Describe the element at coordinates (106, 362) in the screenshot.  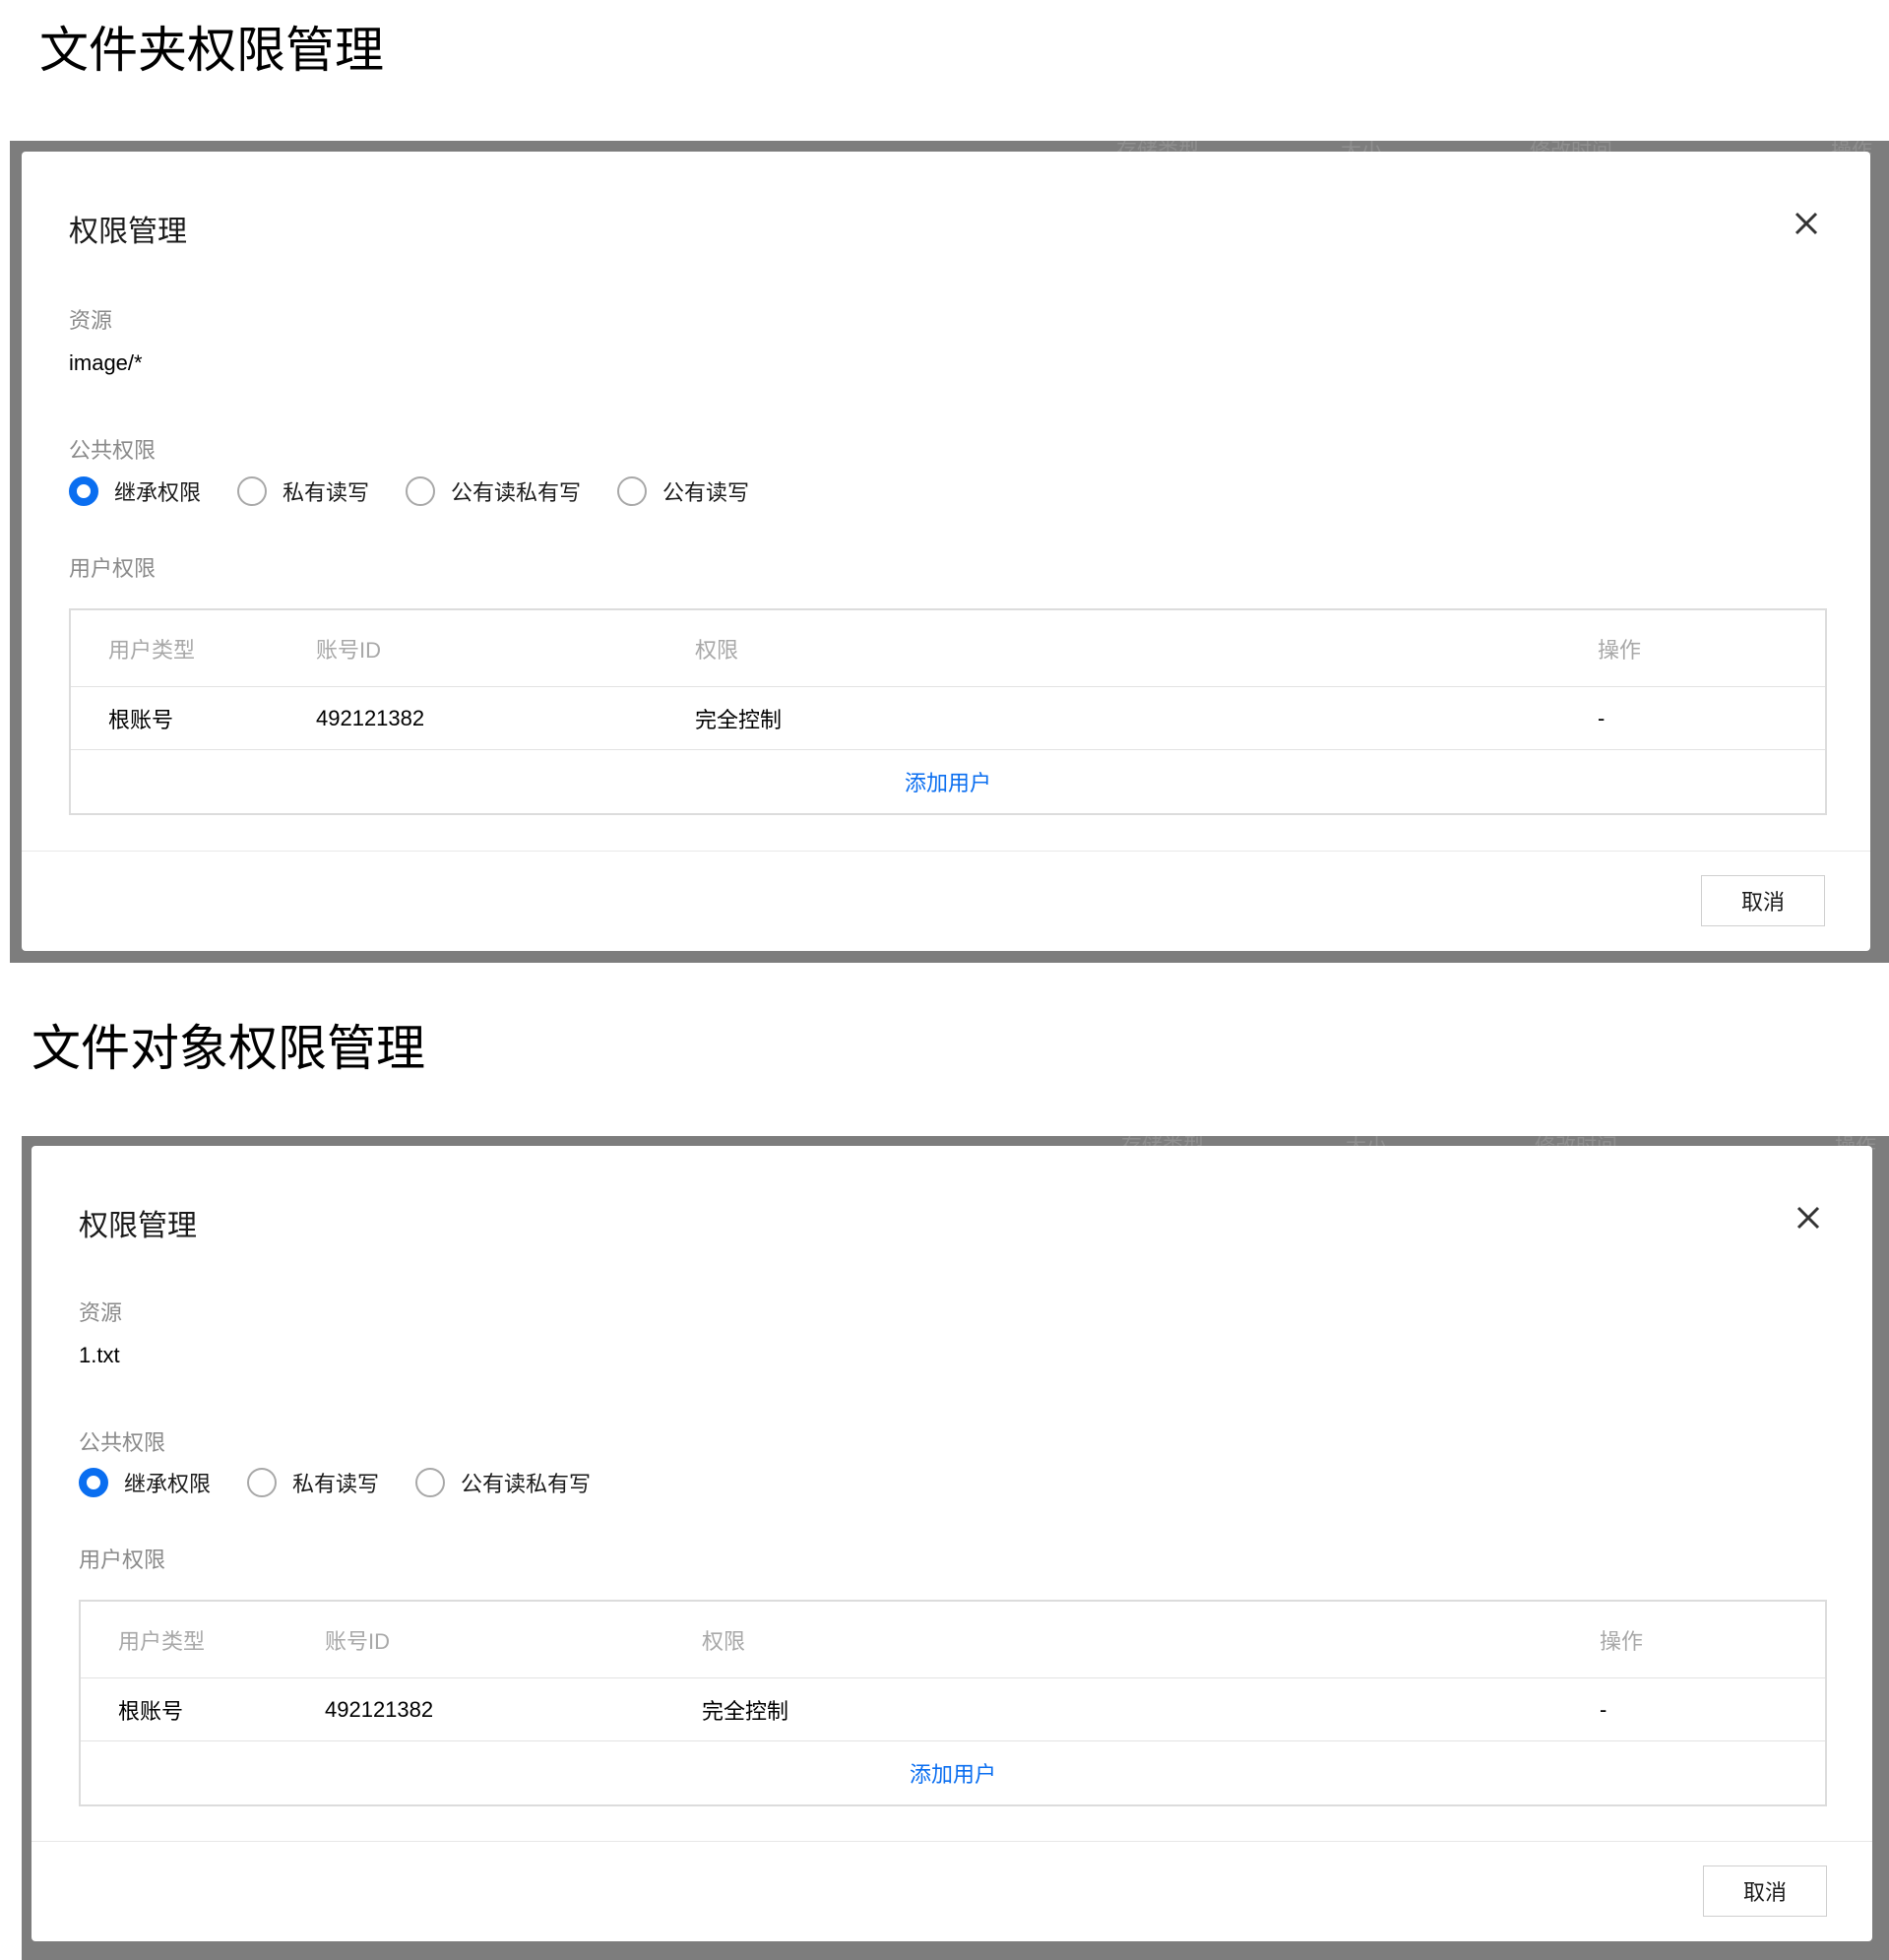
I see `resource-value: image/*` at that location.